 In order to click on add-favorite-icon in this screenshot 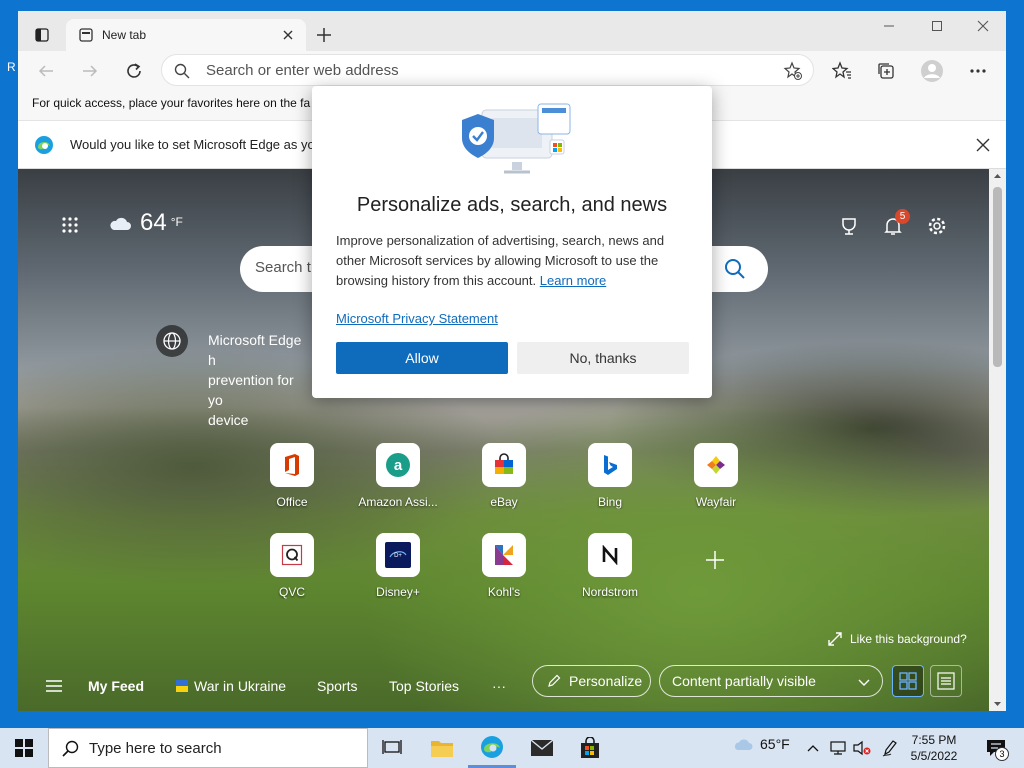, I will do `click(793, 71)`.